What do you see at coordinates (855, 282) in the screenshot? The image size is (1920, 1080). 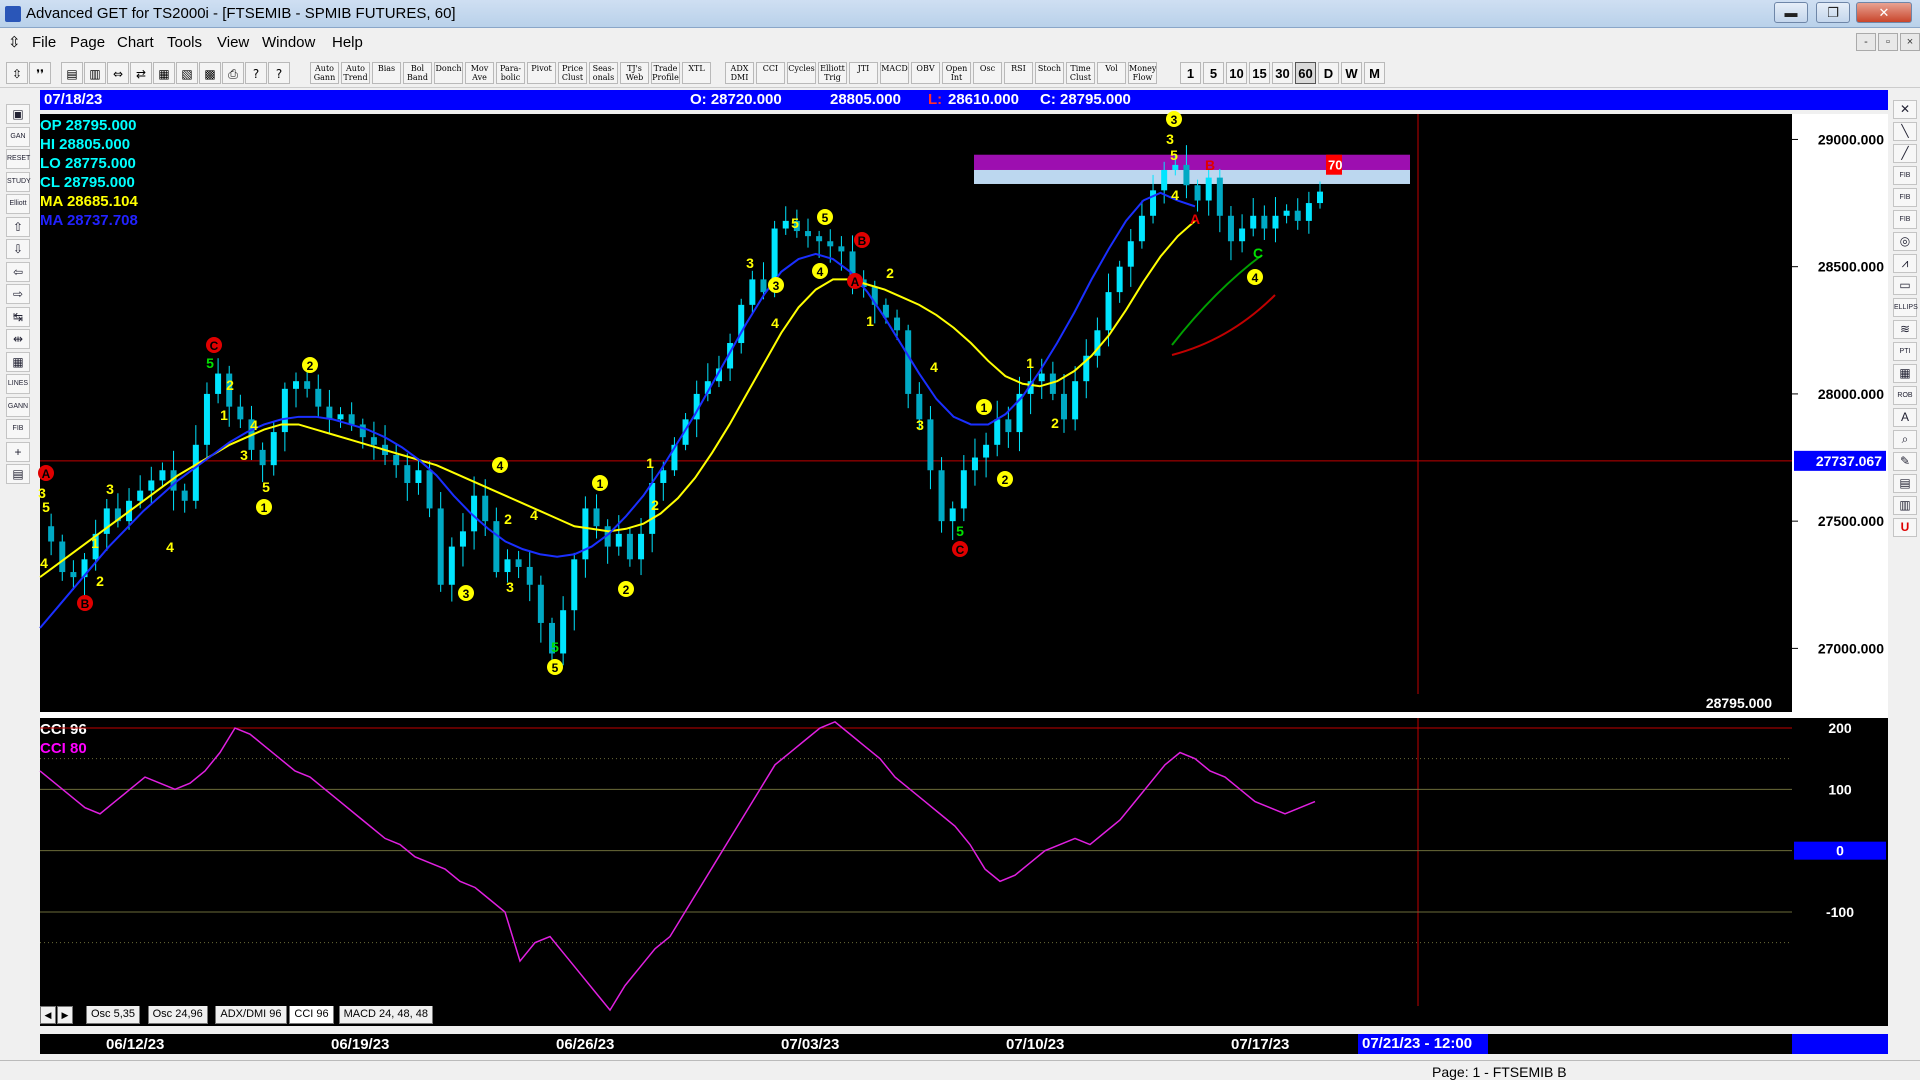 I see `wave-label: A` at bounding box center [855, 282].